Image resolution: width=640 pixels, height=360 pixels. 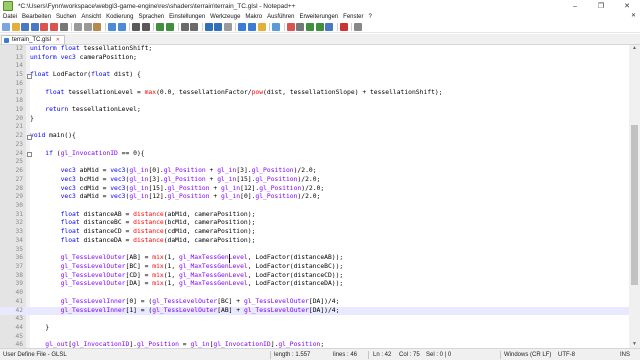 What do you see at coordinates (85, 75) in the screenshot?
I see `code-text: float LodFactor(float dist) {` at bounding box center [85, 75].